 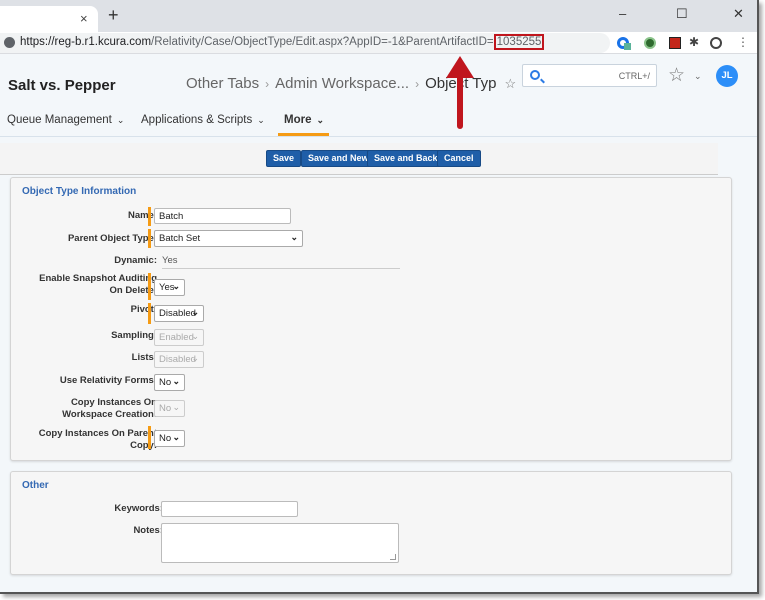 I want to click on copy-on-workspace-creation-select: No ⌄, so click(x=169, y=408).